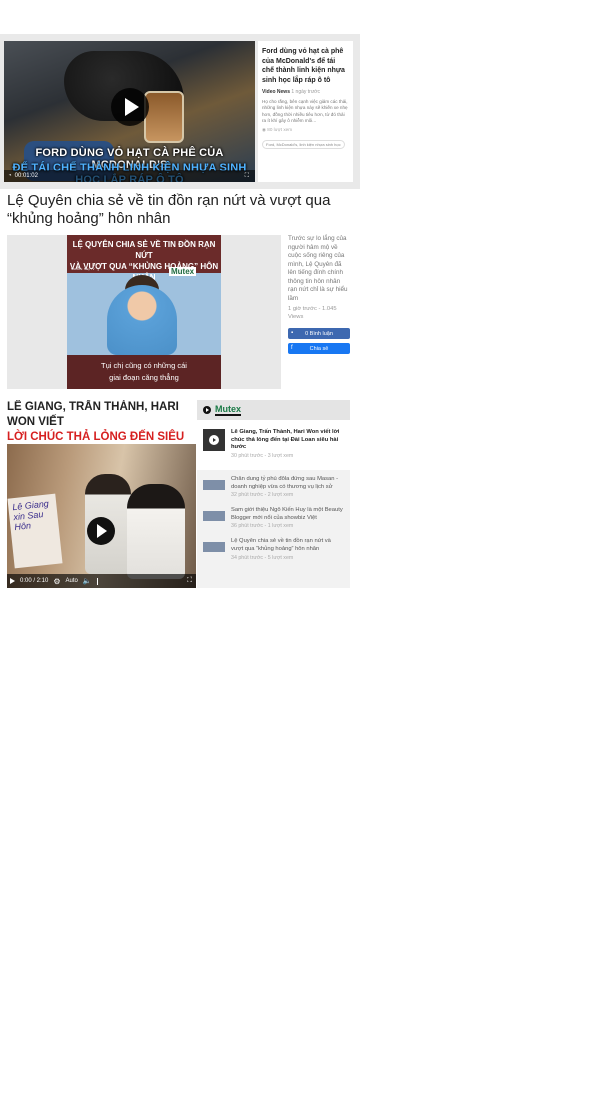  I want to click on thumbnail-headline-line1: LỆ QUYÊN CHIA SẺ VỀ TIN ĐỒN RẠN NỨT, so click(144, 250).